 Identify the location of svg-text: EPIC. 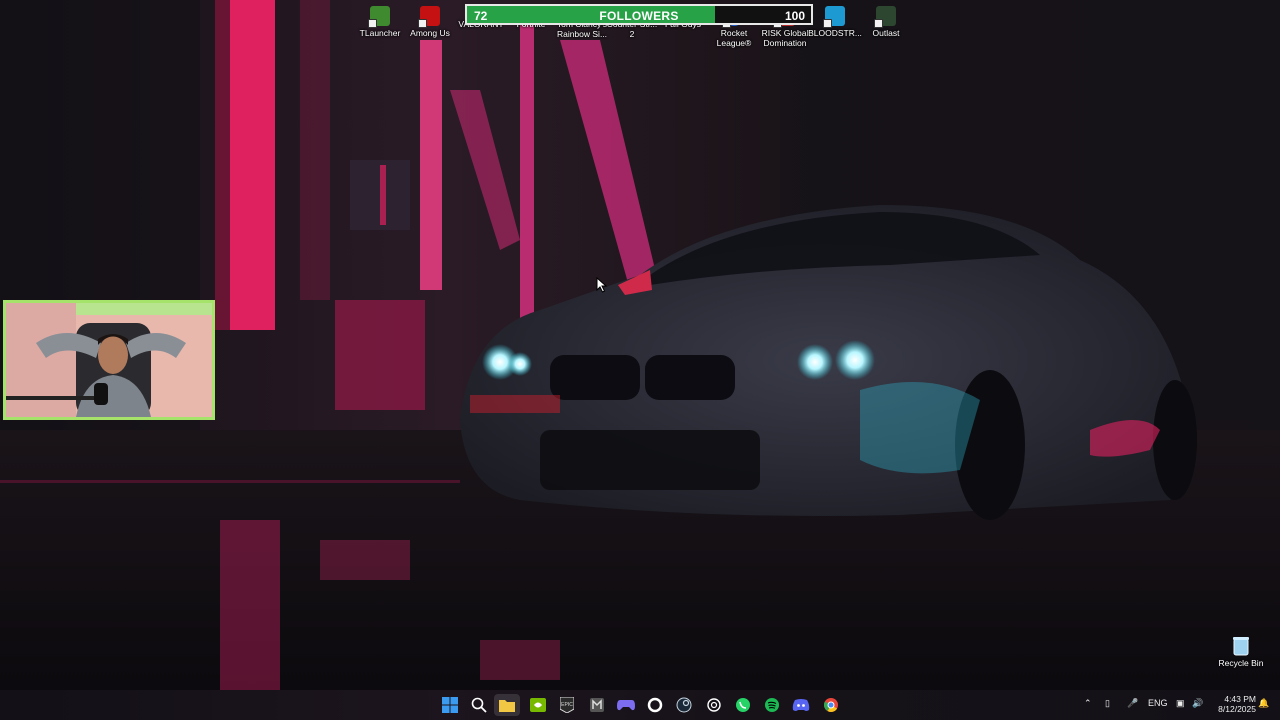
(567, 705).